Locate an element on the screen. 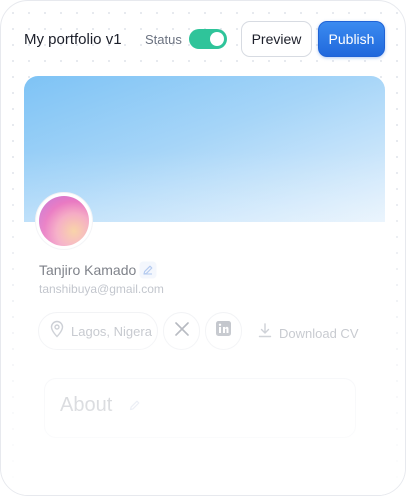 The width and height of the screenshot is (406, 496). portfolio-title: My portfolio v1 is located at coordinates (73, 39).